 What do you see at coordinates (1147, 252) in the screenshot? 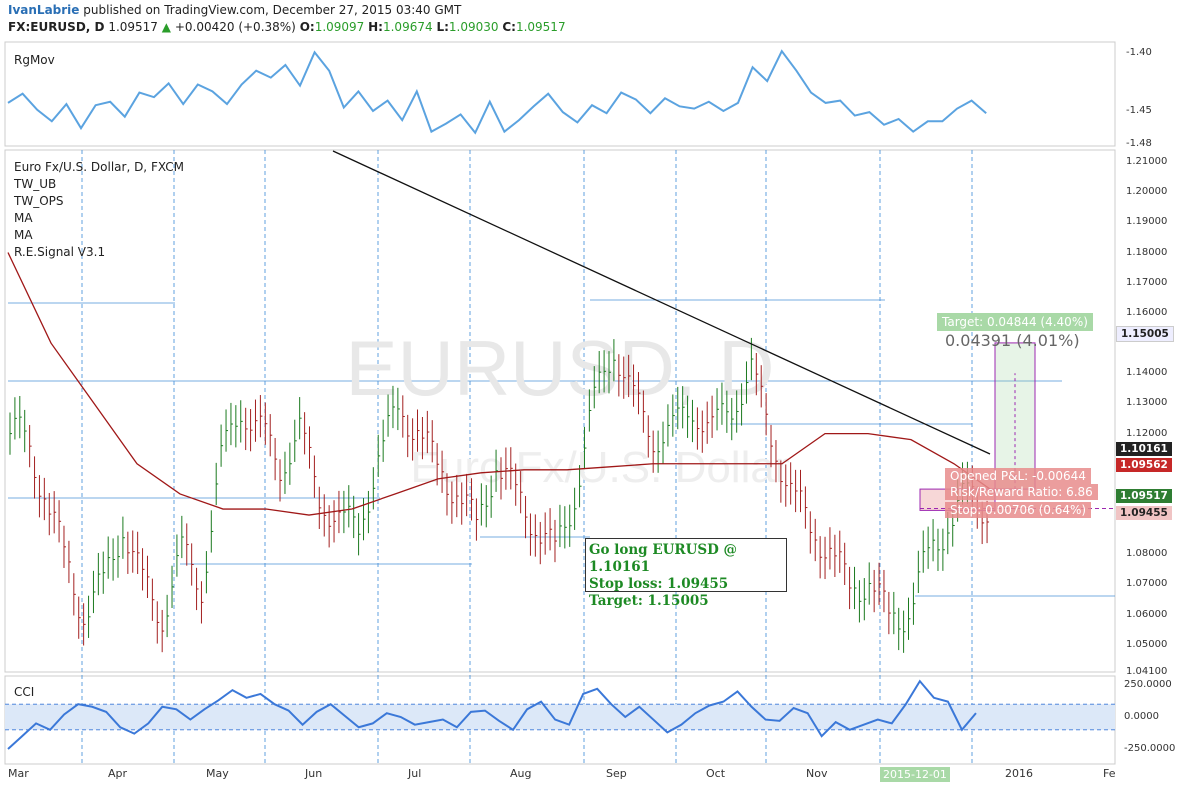
I see `price-tick: 1.18000` at bounding box center [1147, 252].